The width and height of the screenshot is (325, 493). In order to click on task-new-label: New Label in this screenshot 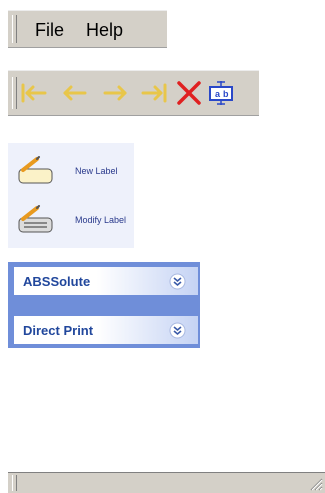, I will do `click(74, 171)`.